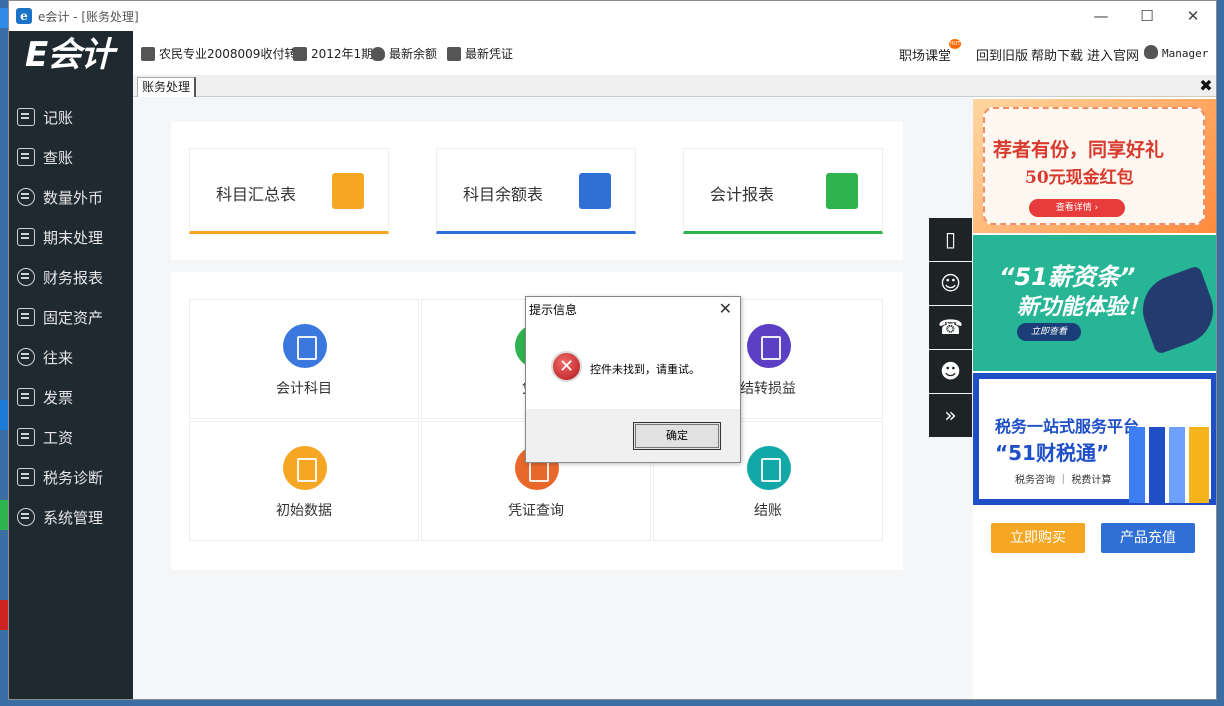 The height and width of the screenshot is (706, 1224). What do you see at coordinates (769, 346) in the screenshot?
I see `carry-forward-icon` at bounding box center [769, 346].